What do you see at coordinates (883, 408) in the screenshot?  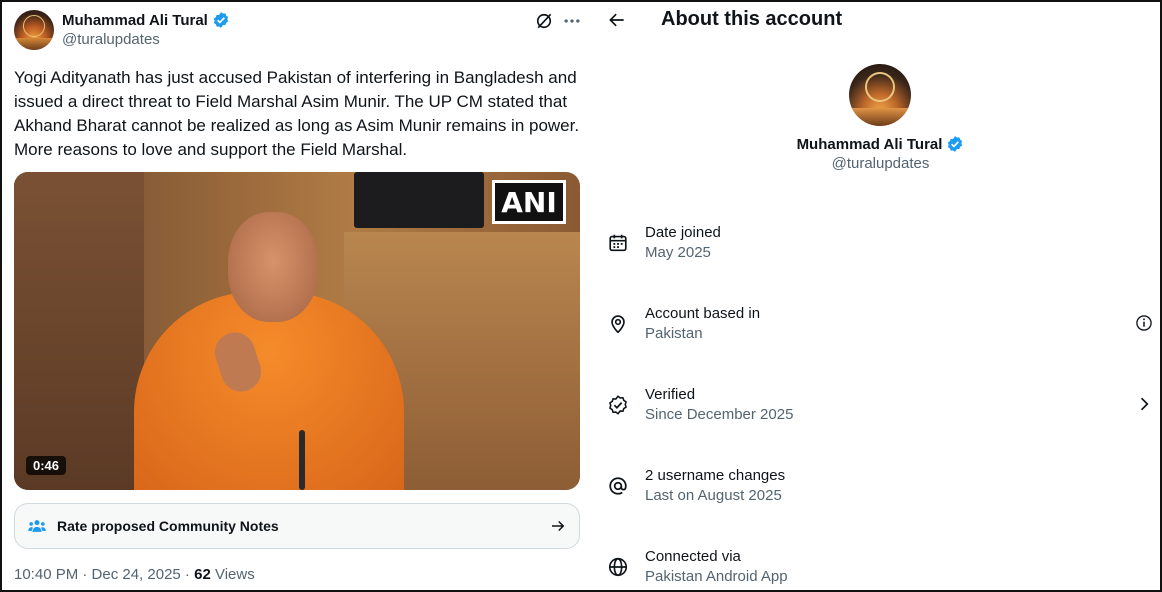 I see `verified-row: Verified Since December 2025` at bounding box center [883, 408].